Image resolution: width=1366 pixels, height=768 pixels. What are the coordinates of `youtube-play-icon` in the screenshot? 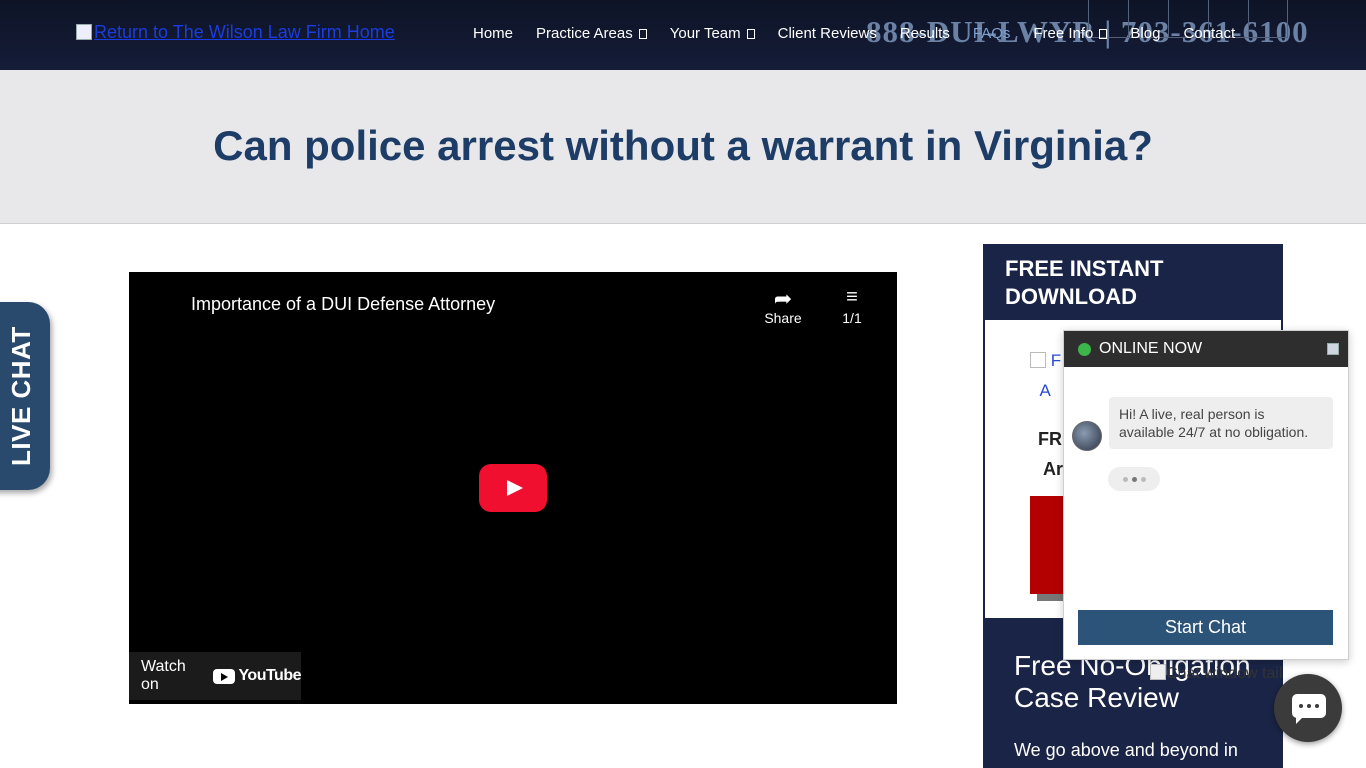 It's located at (224, 676).